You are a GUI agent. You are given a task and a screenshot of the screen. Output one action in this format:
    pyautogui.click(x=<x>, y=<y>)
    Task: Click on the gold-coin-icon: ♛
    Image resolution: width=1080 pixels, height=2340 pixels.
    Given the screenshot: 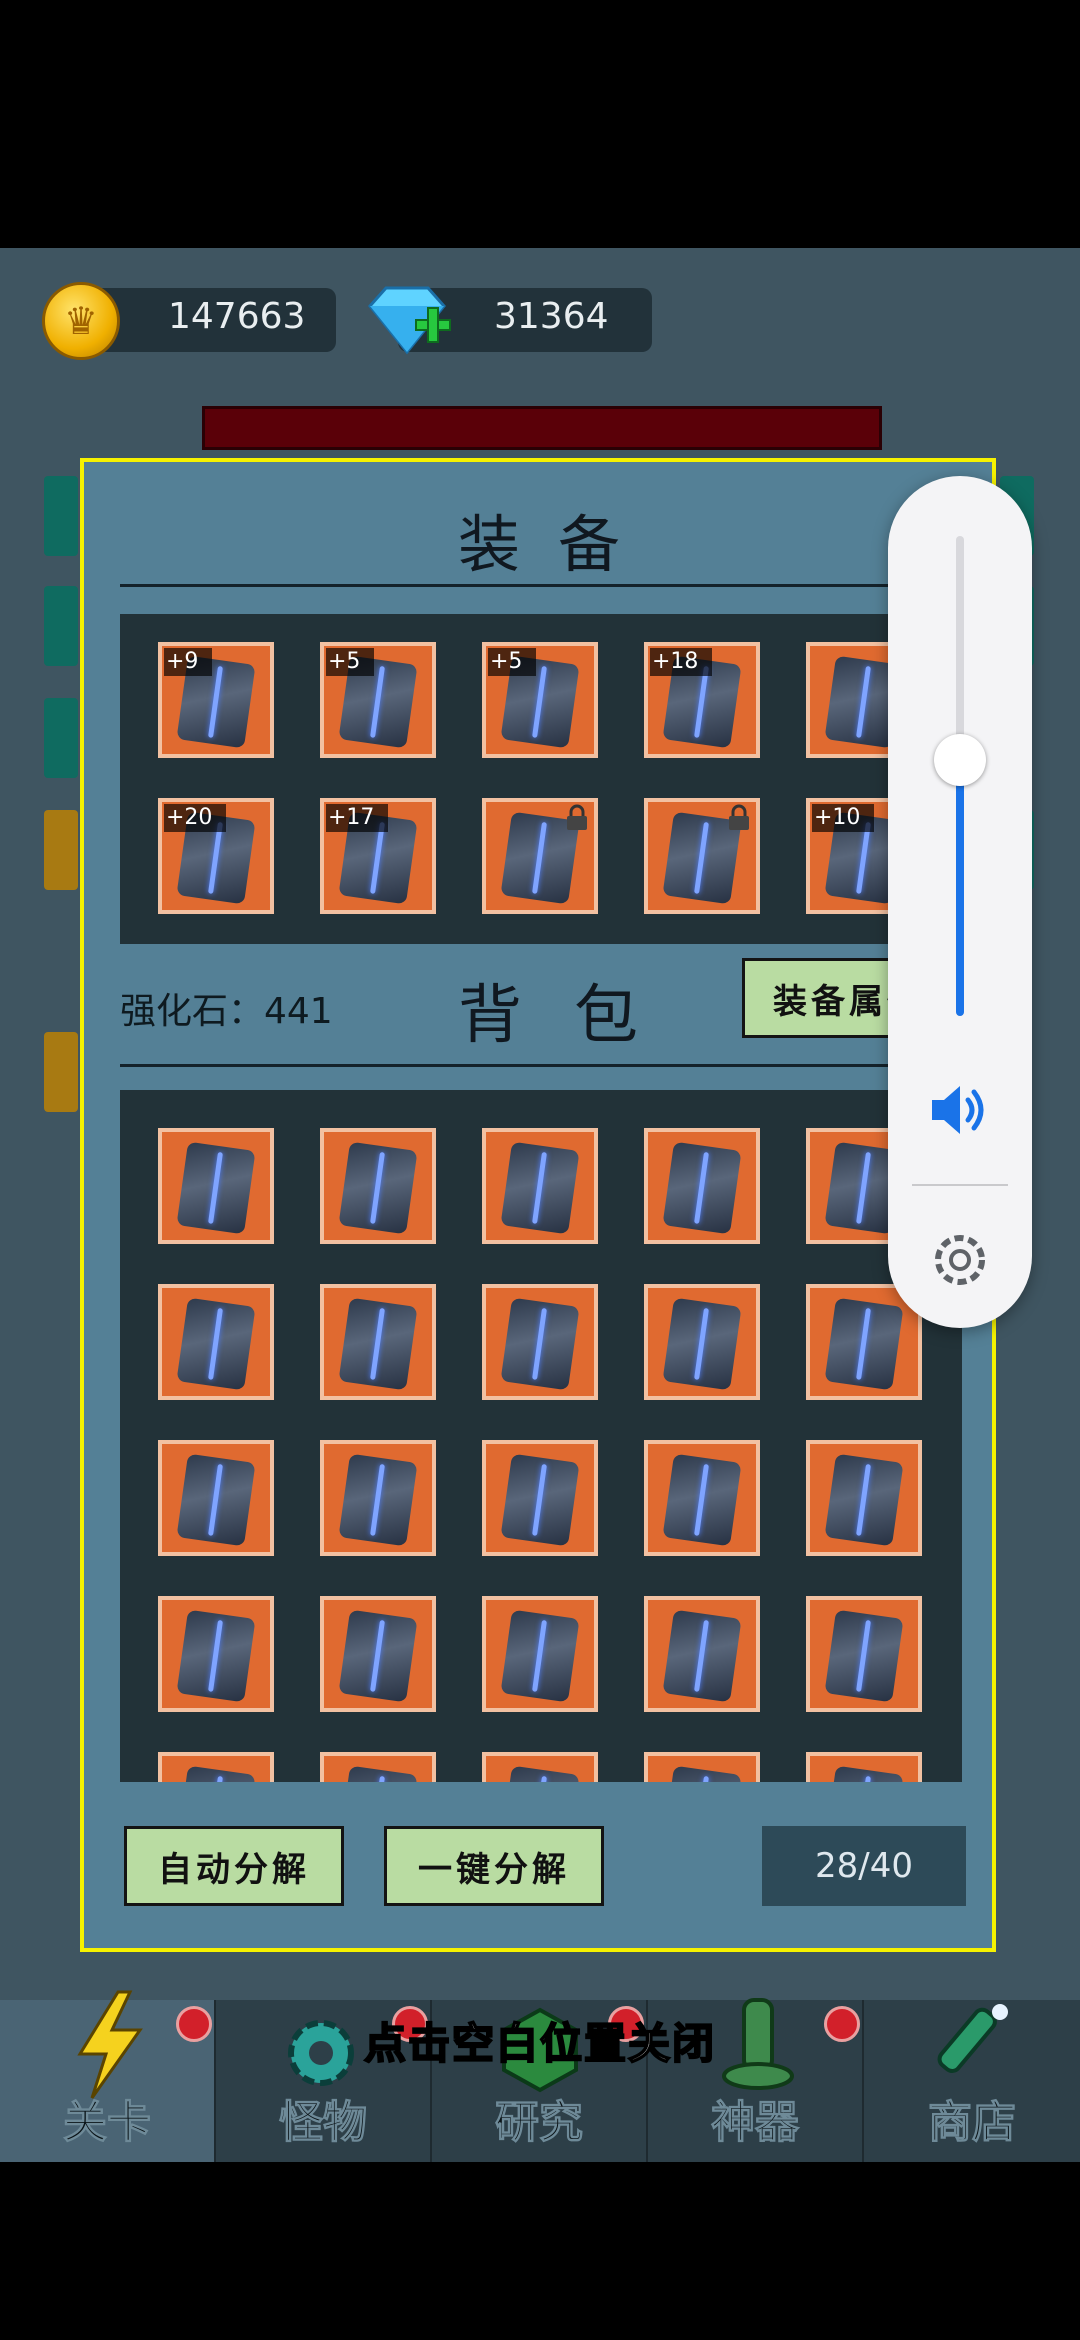 What is the action you would take?
    pyautogui.click(x=81, y=321)
    